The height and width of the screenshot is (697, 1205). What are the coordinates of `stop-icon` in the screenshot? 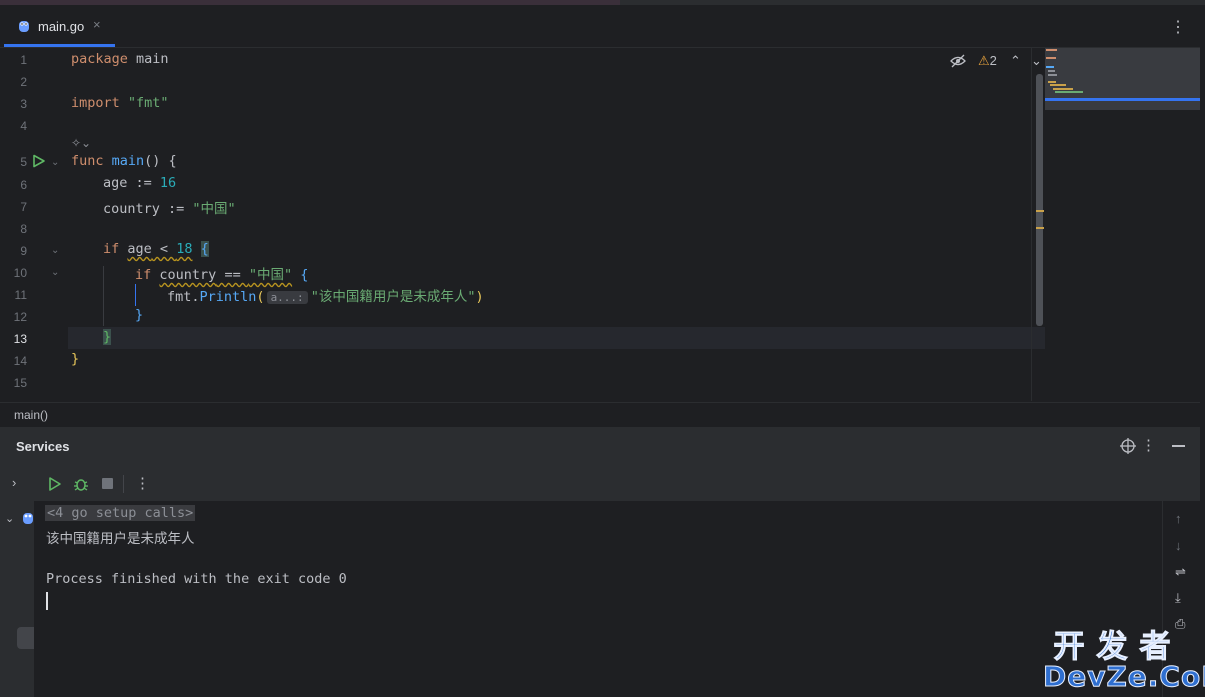 It's located at (107, 483).